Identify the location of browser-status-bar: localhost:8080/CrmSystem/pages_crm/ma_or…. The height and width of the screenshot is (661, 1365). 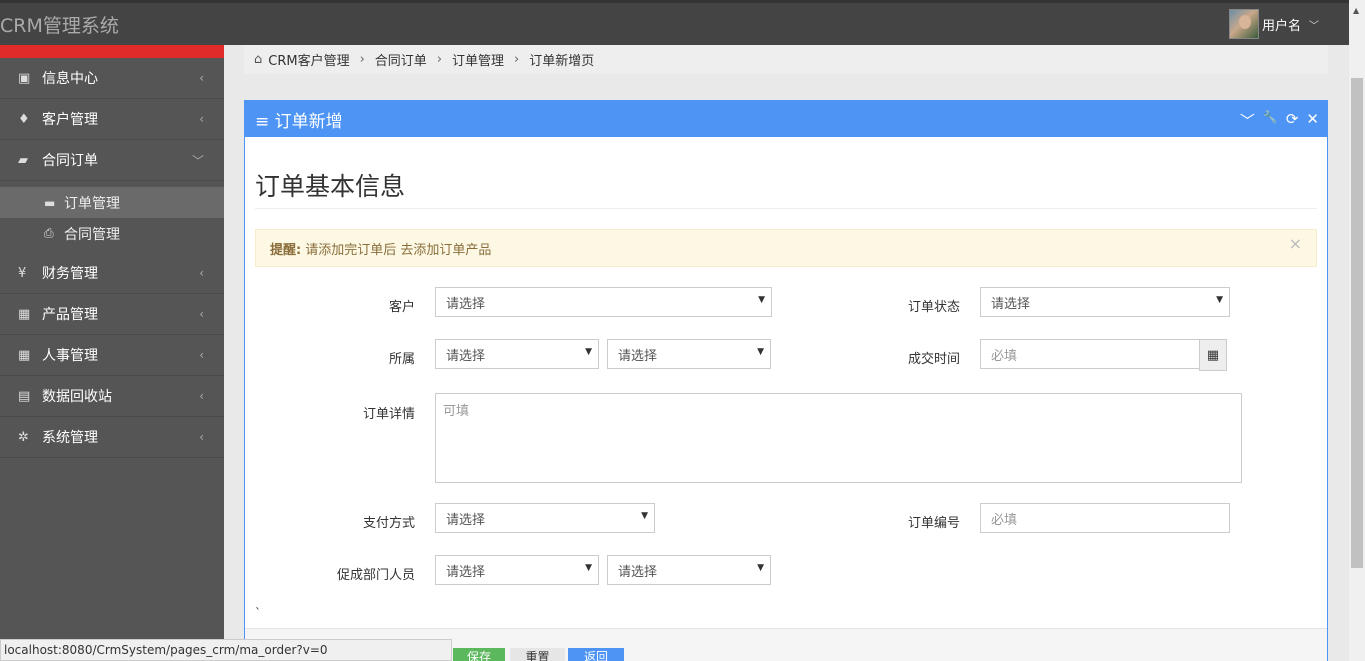
(226, 650).